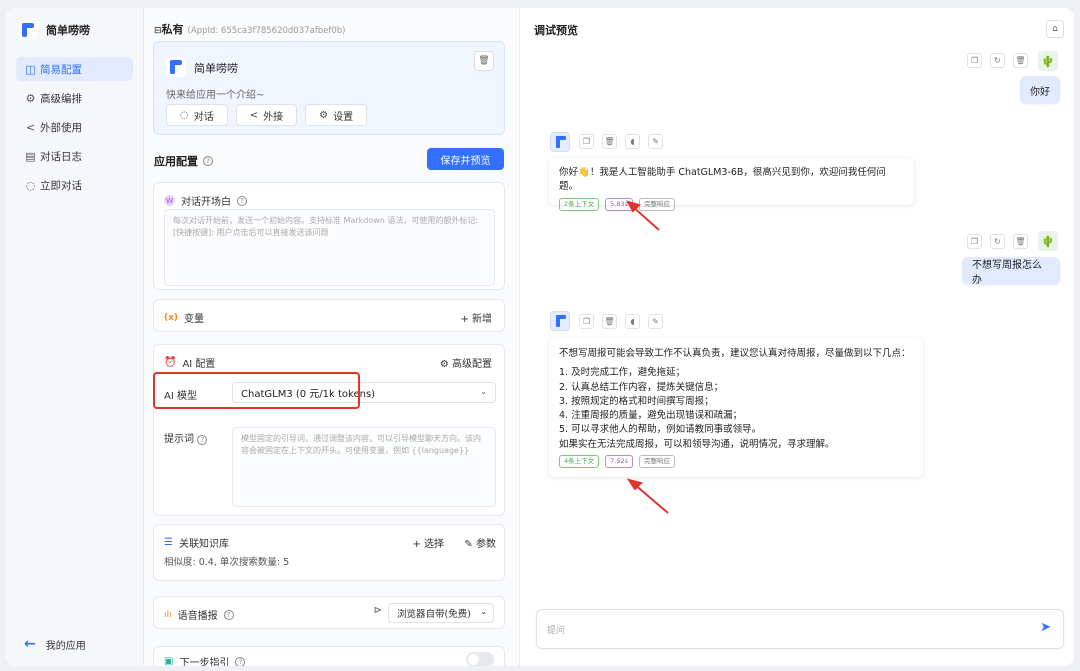 The image size is (1080, 671). I want to click on next-step-title: 下一步指引, so click(204, 662).